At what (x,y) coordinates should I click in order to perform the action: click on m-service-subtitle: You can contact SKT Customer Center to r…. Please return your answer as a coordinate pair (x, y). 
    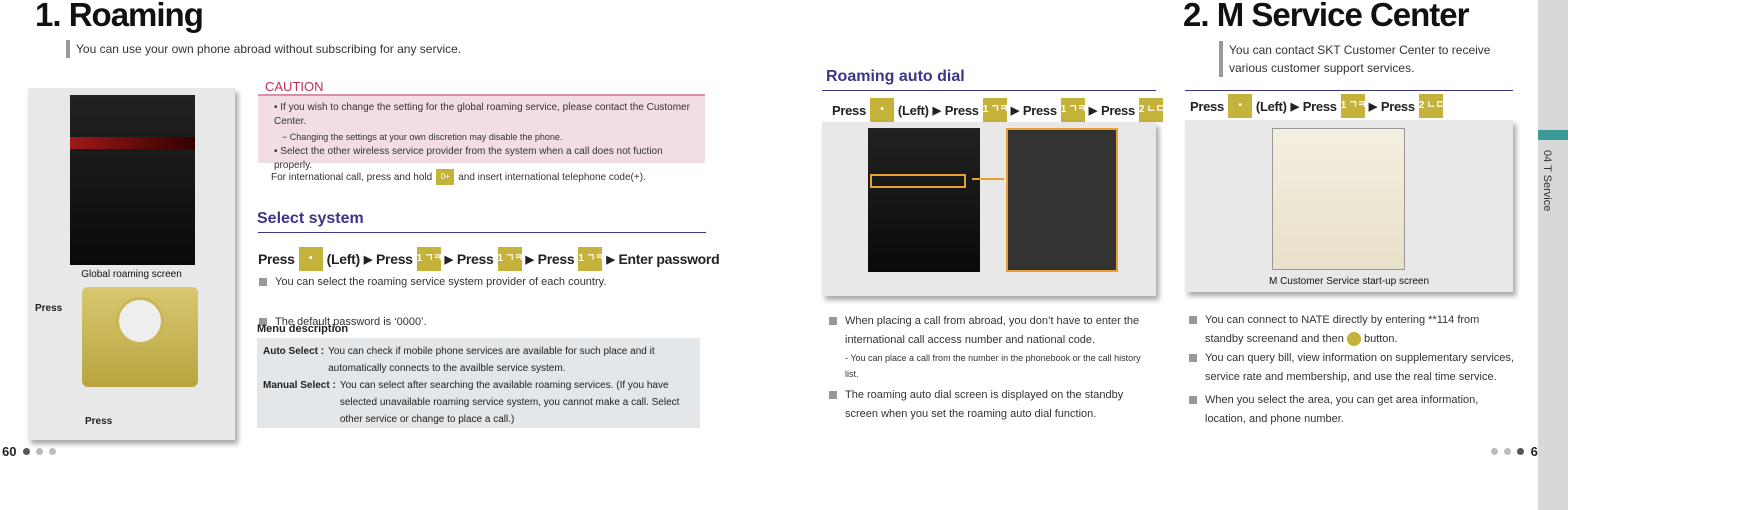
    Looking at the image, I should click on (1374, 59).